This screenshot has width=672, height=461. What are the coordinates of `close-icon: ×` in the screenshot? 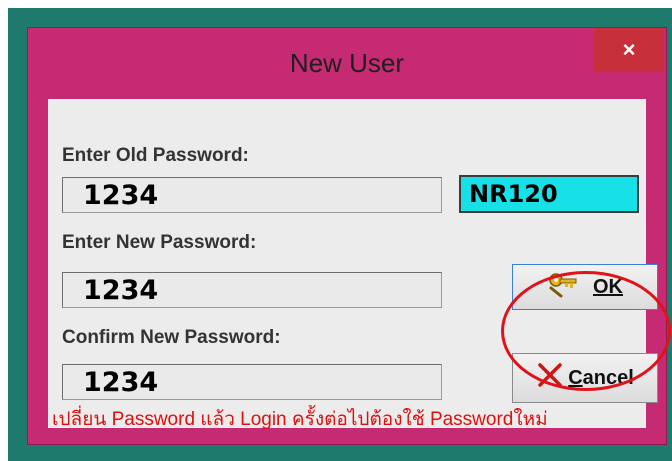 It's located at (629, 49).